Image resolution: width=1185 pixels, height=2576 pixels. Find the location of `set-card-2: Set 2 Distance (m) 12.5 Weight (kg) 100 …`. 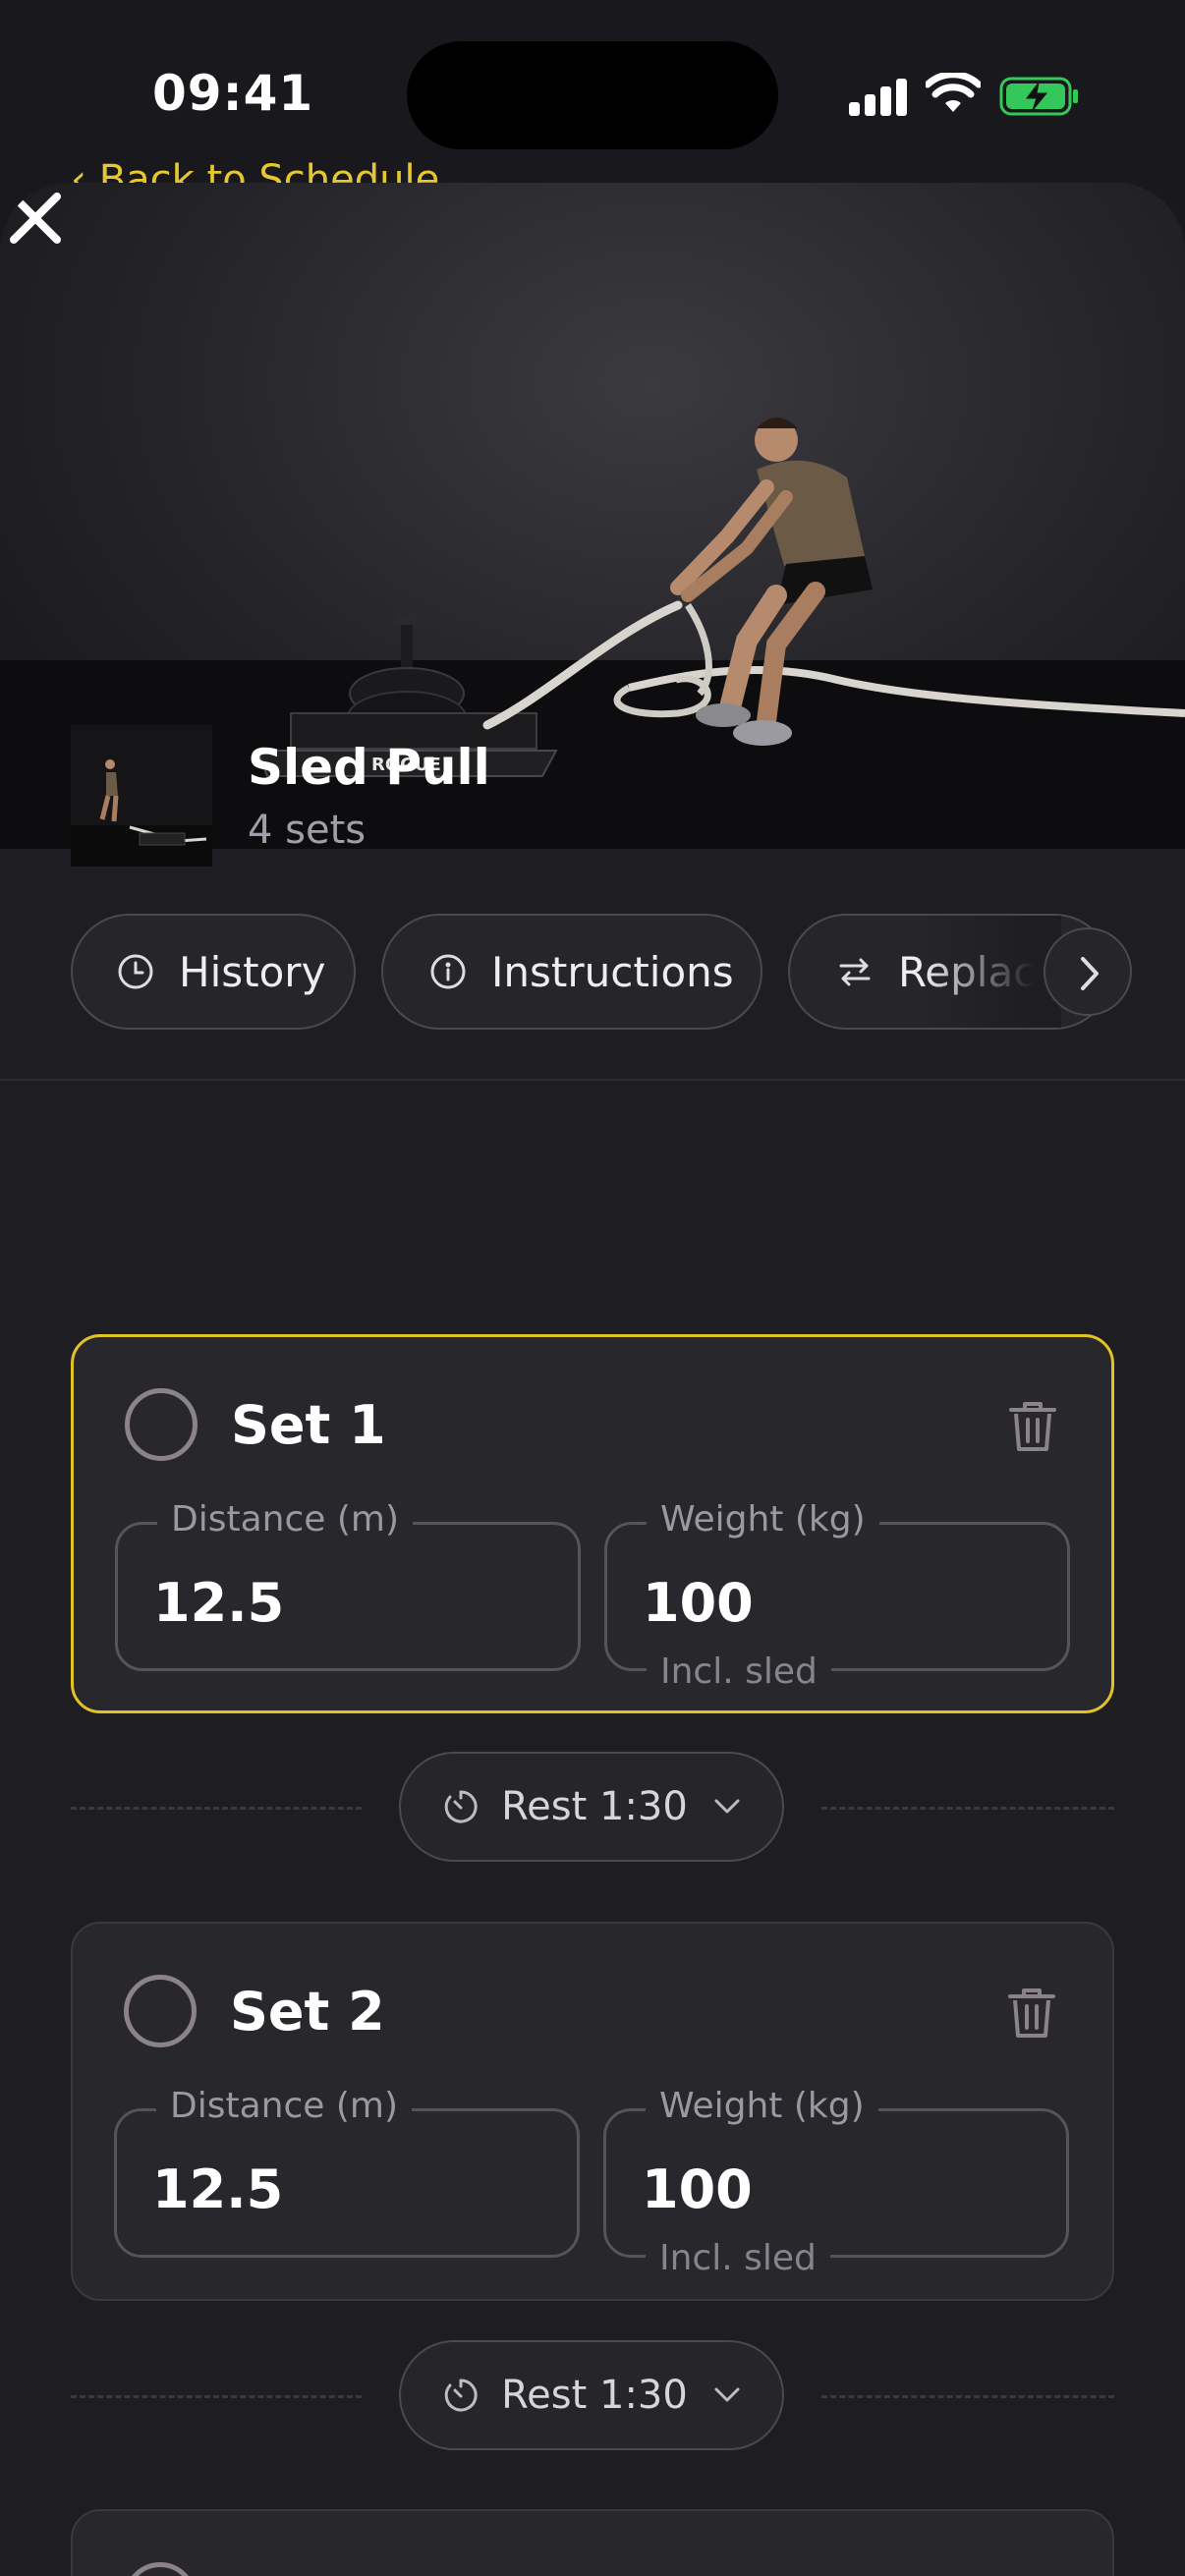

set-card-2: Set 2 Distance (m) 12.5 Weight (kg) 100 … is located at coordinates (592, 2111).